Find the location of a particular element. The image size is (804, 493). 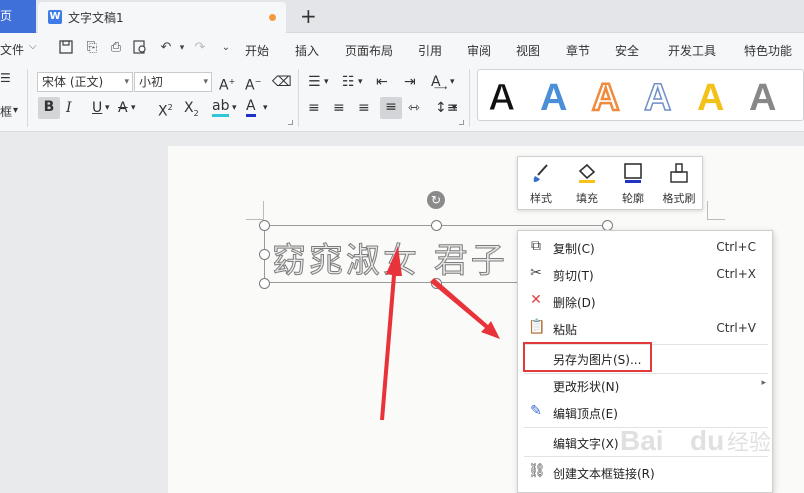

baidu-jingyan-watermark: Bai du 经验 is located at coordinates (707, 442).